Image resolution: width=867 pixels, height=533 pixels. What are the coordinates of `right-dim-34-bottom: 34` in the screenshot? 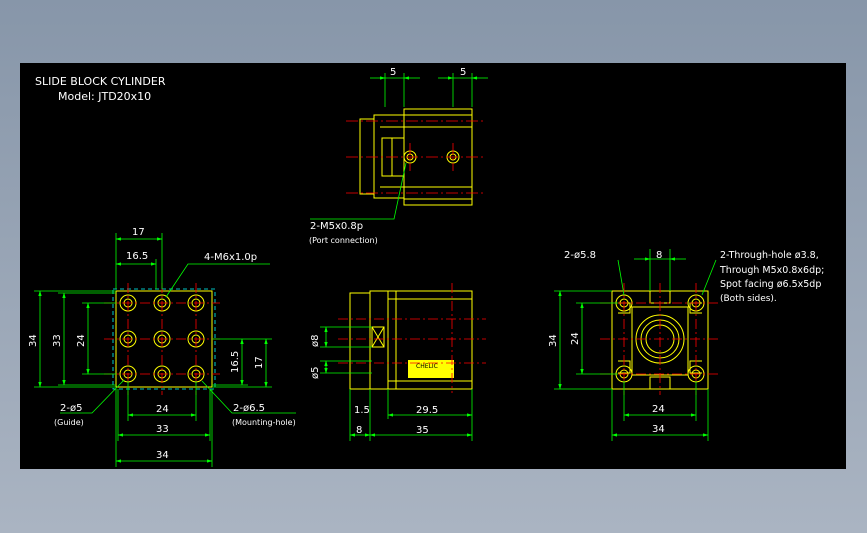 It's located at (658, 429).